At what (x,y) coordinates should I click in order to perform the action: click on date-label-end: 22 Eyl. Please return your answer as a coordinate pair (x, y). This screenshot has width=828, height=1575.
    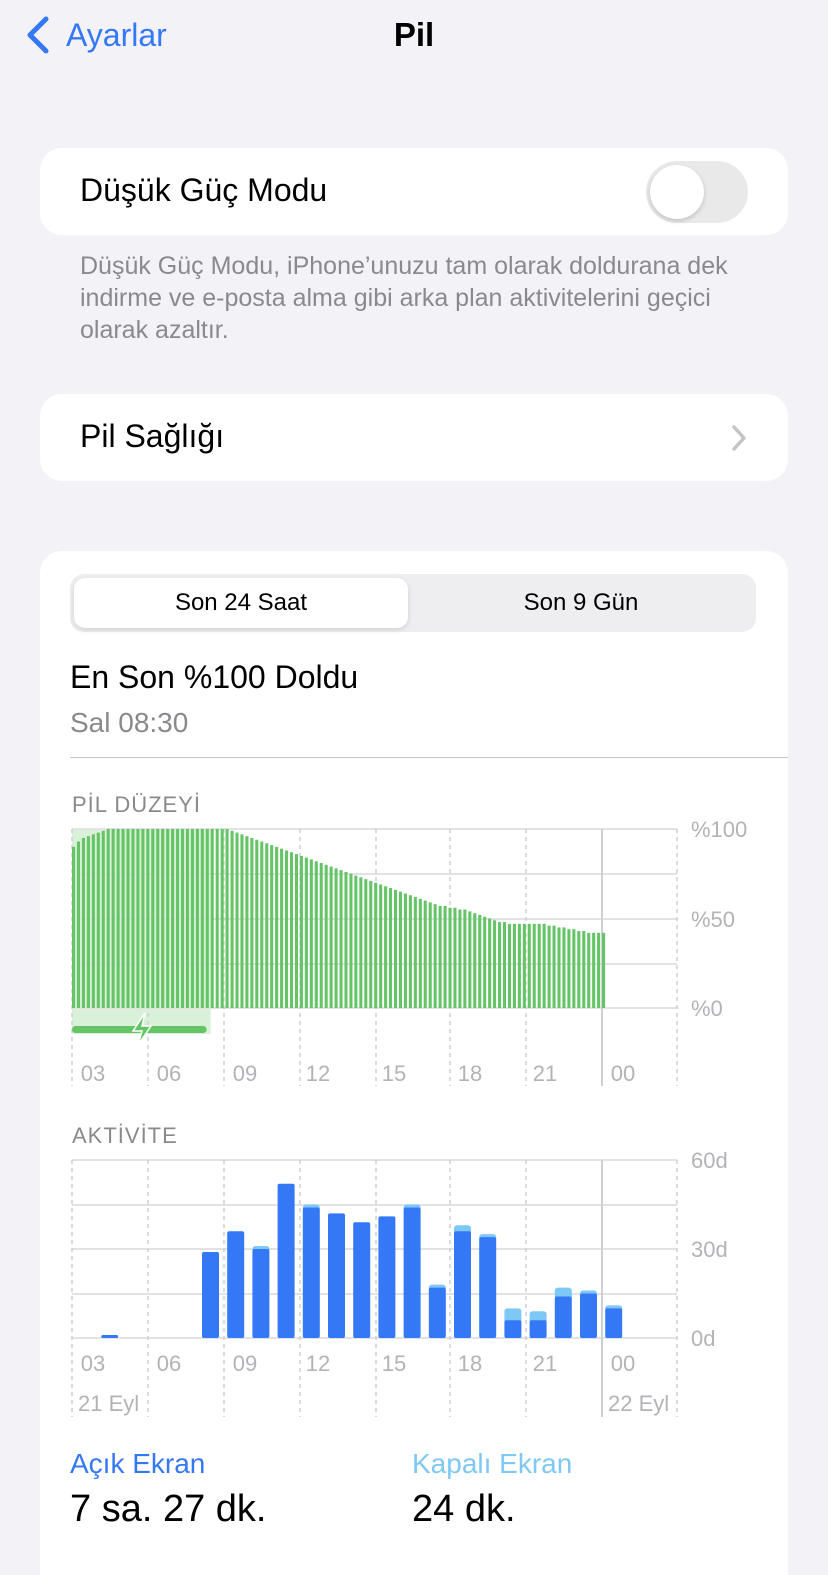
    Looking at the image, I should click on (638, 1403).